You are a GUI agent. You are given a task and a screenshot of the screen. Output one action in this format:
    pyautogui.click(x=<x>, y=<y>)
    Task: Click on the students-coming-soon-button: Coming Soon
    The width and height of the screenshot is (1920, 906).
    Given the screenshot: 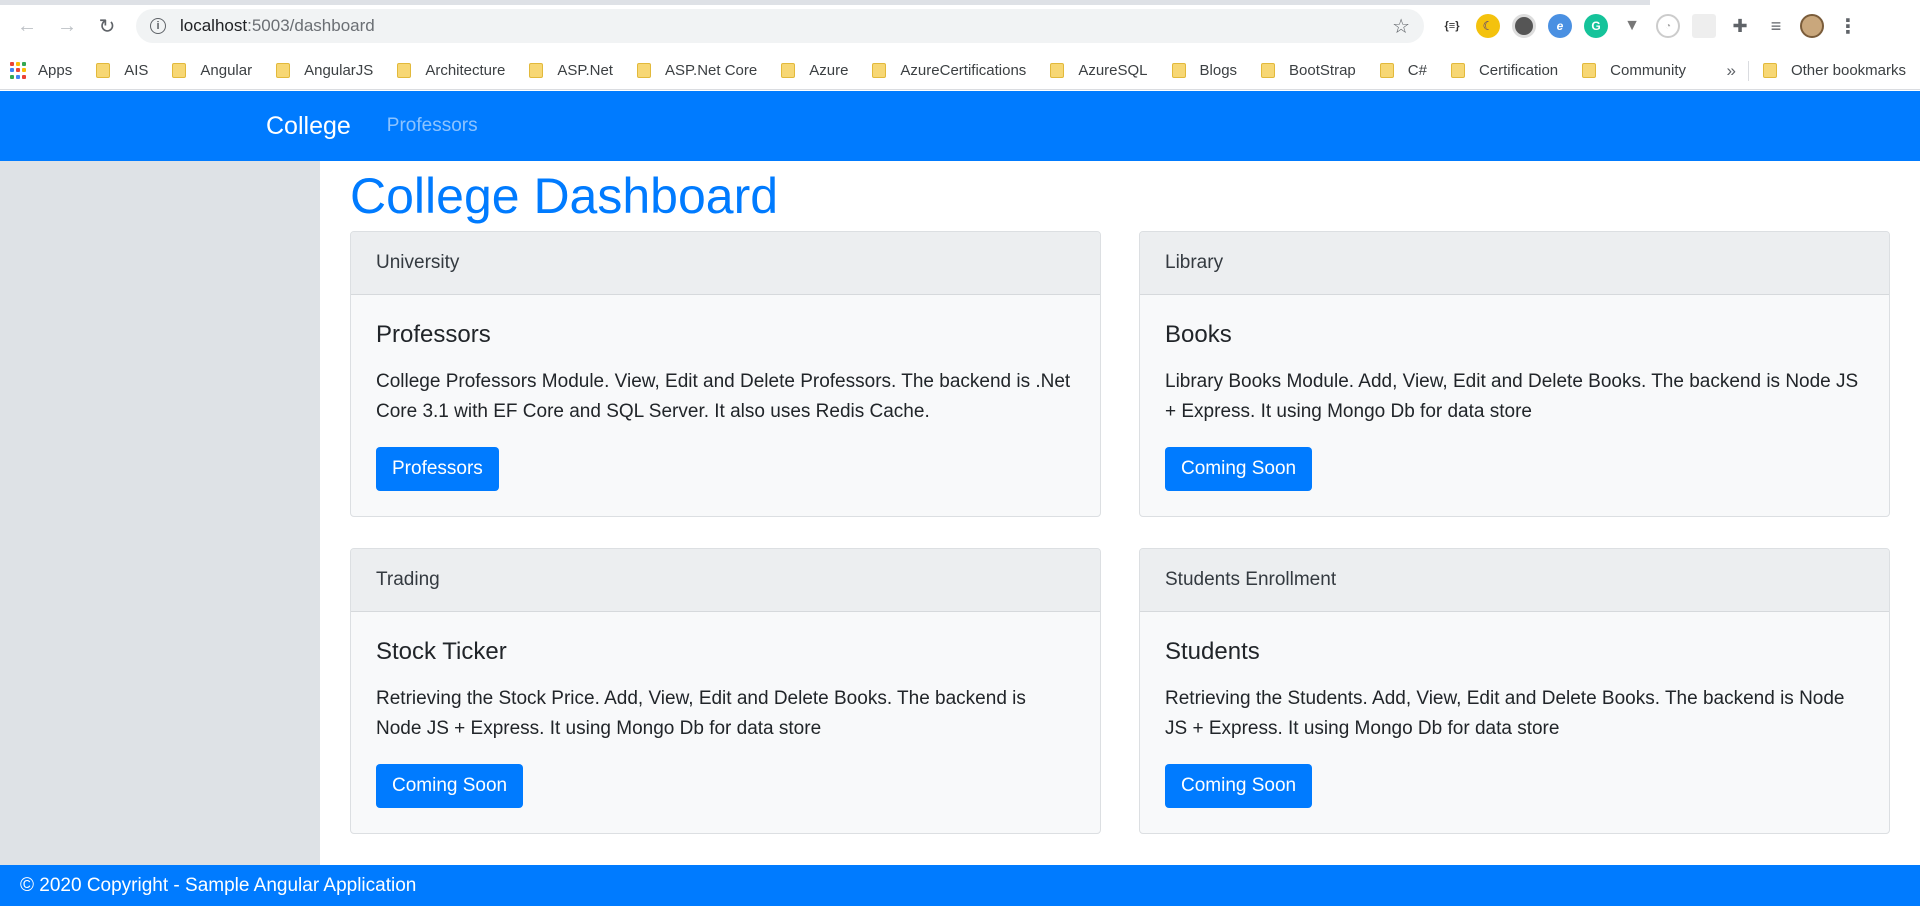 What is the action you would take?
    pyautogui.click(x=1239, y=786)
    